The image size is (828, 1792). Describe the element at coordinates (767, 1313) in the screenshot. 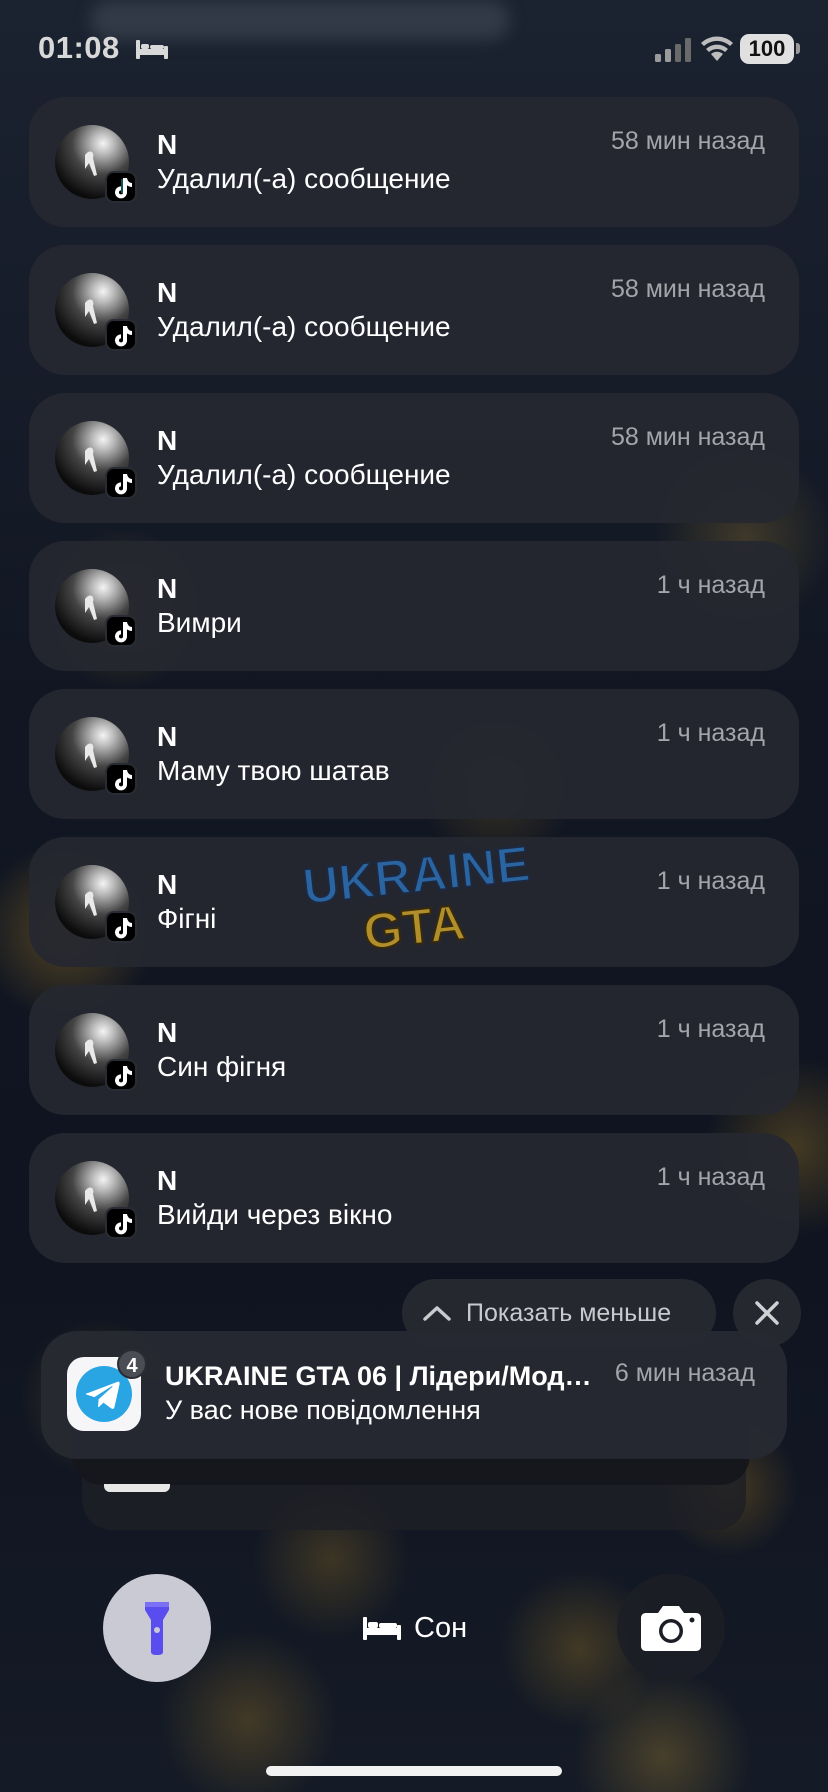

I see `close-icon` at that location.